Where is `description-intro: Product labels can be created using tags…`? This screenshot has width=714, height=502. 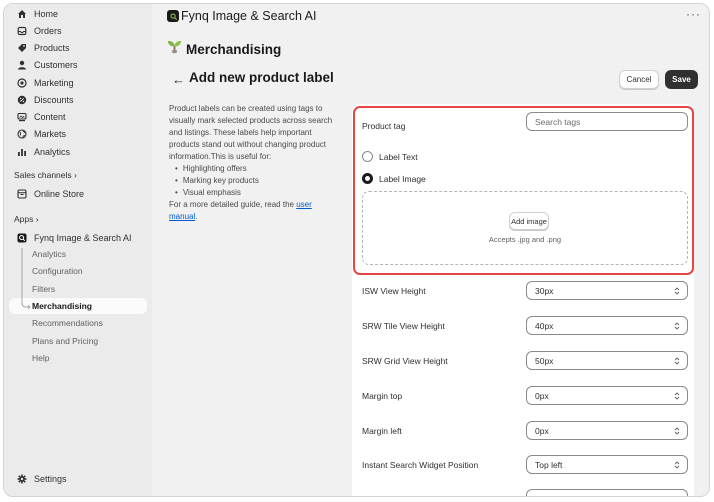 description-intro: Product labels can be created using tags… is located at coordinates (251, 132).